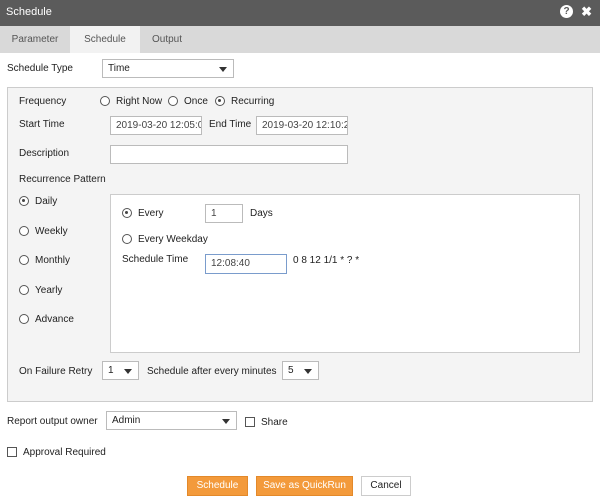  I want to click on tab-schedule: Schedule, so click(105, 39).